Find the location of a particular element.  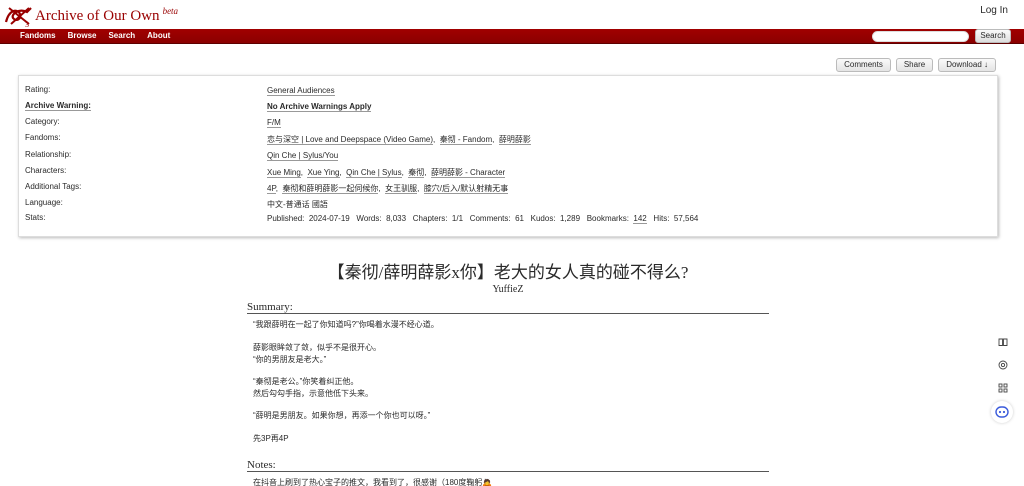

character-tag: Xue Ying is located at coordinates (323, 173).